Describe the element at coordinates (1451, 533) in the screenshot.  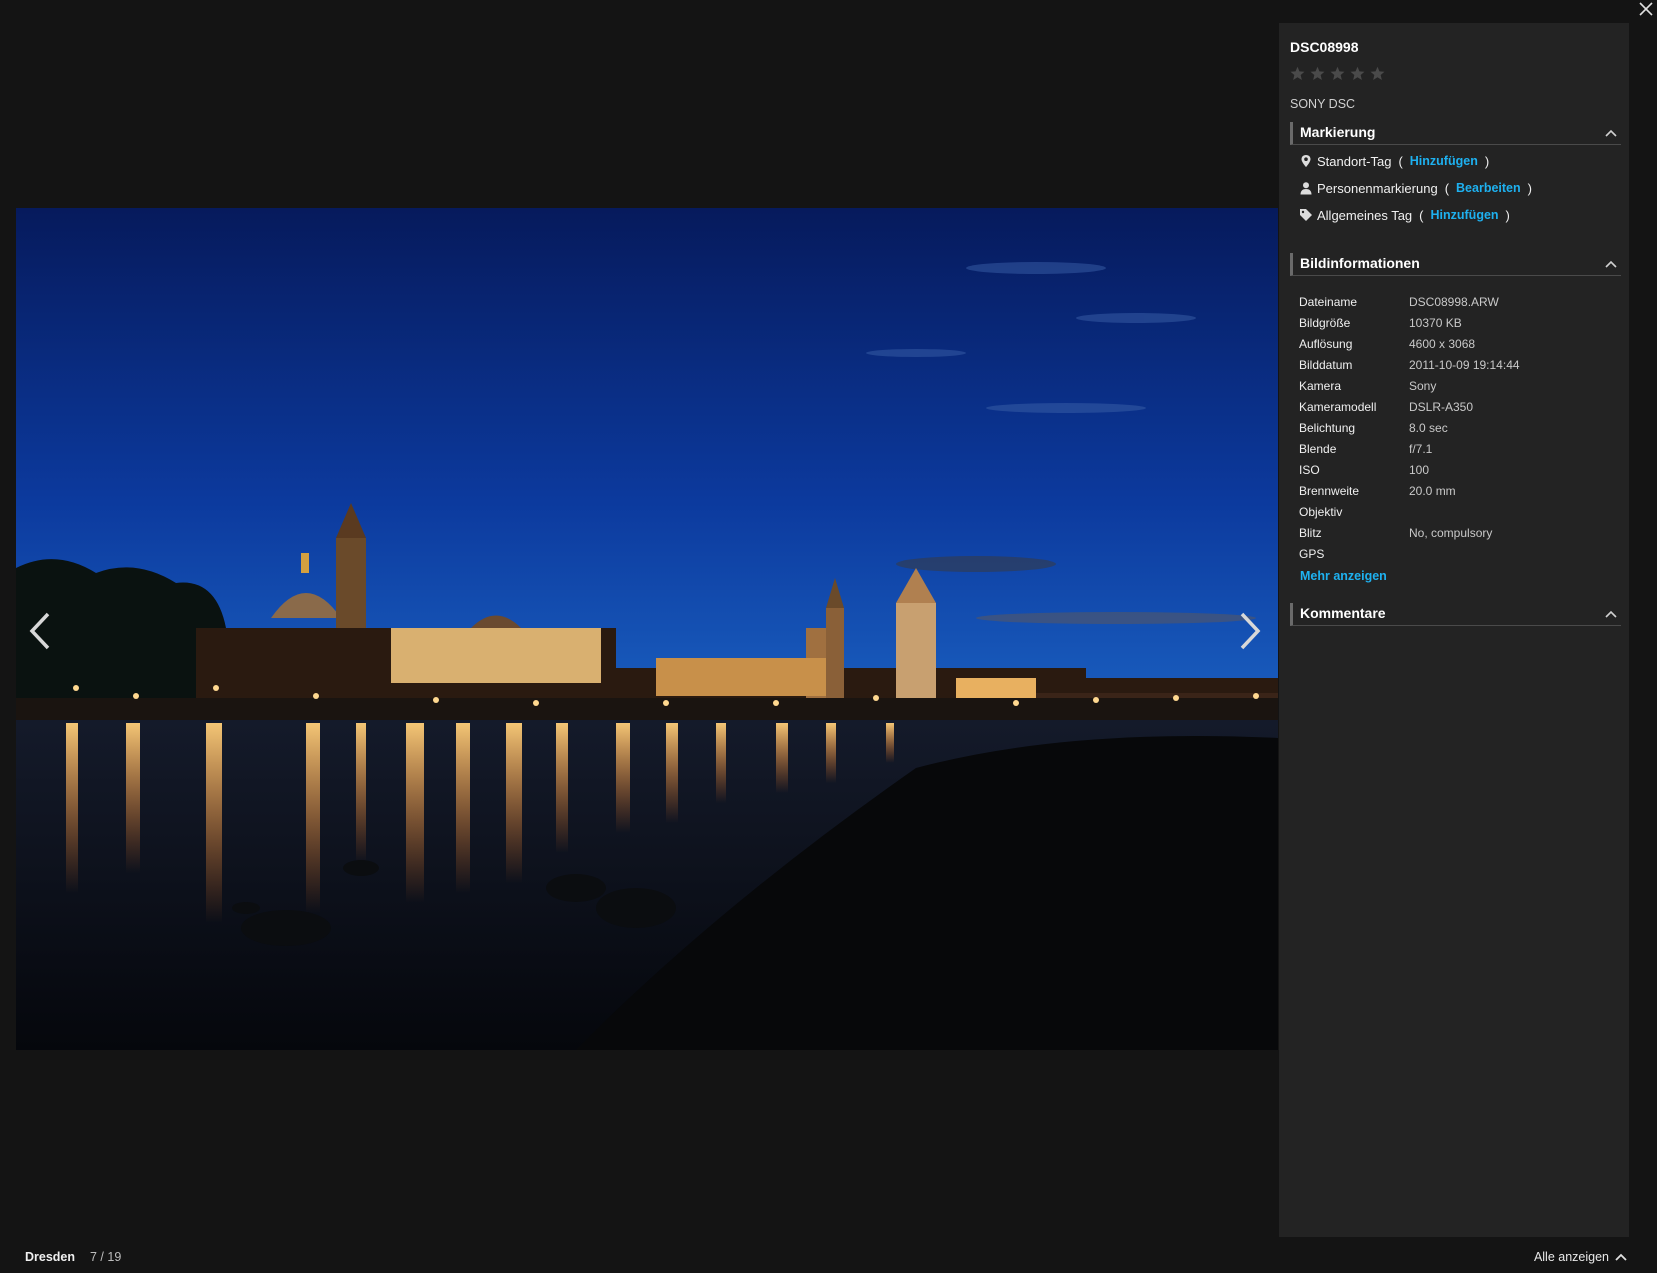
I see `info-value: No, compulsory` at that location.